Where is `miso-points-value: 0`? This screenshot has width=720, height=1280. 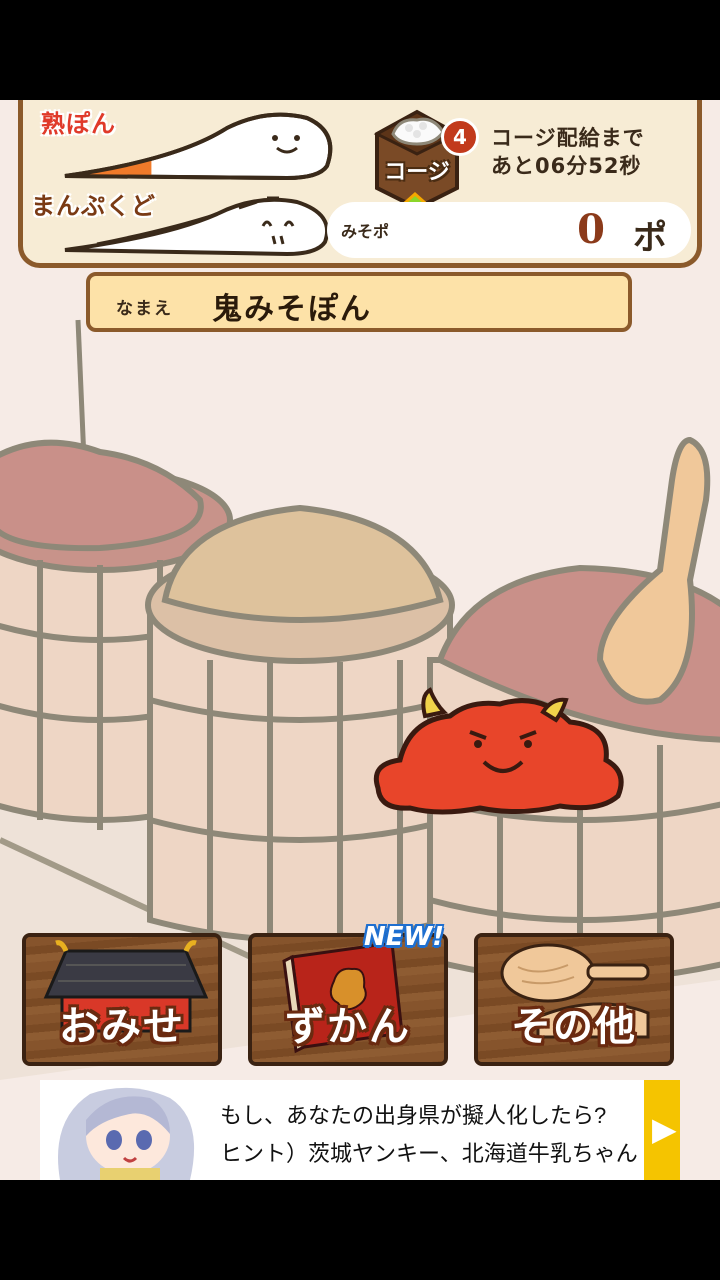 miso-points-value: 0 is located at coordinates (591, 229).